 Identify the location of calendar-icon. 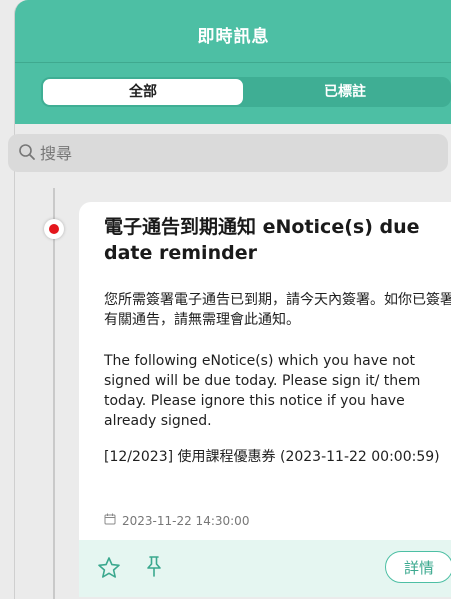
(110, 520).